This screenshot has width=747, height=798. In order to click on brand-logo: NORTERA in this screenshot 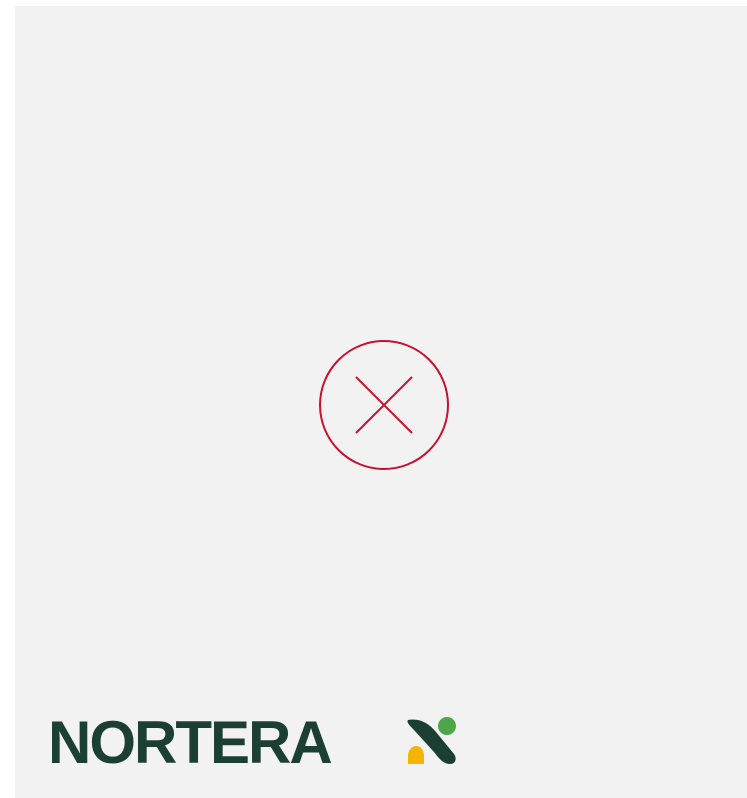, I will do `click(190, 743)`.